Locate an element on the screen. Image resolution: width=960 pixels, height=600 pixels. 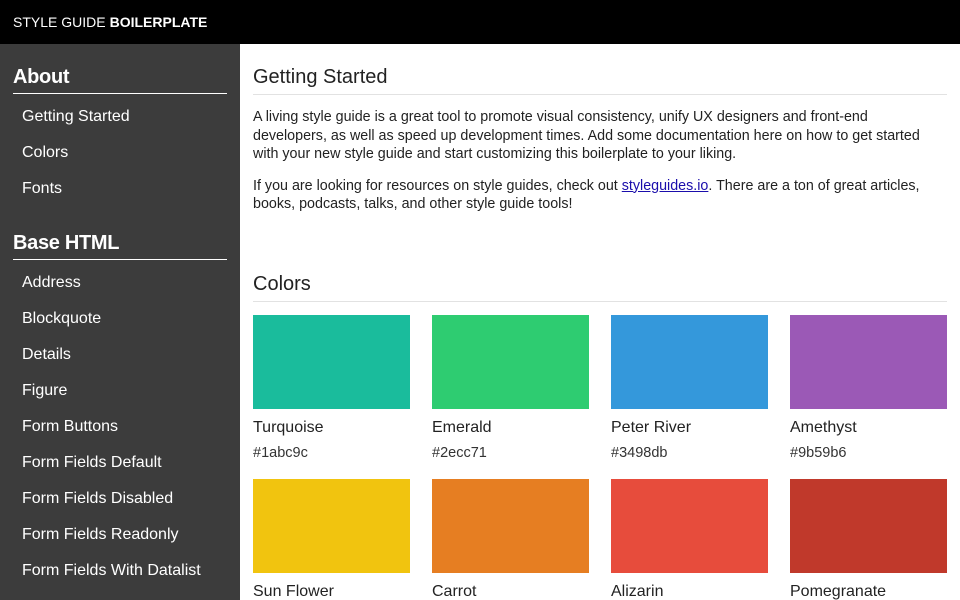
color-swatch: Carrot#e67e22 is located at coordinates (510, 539).